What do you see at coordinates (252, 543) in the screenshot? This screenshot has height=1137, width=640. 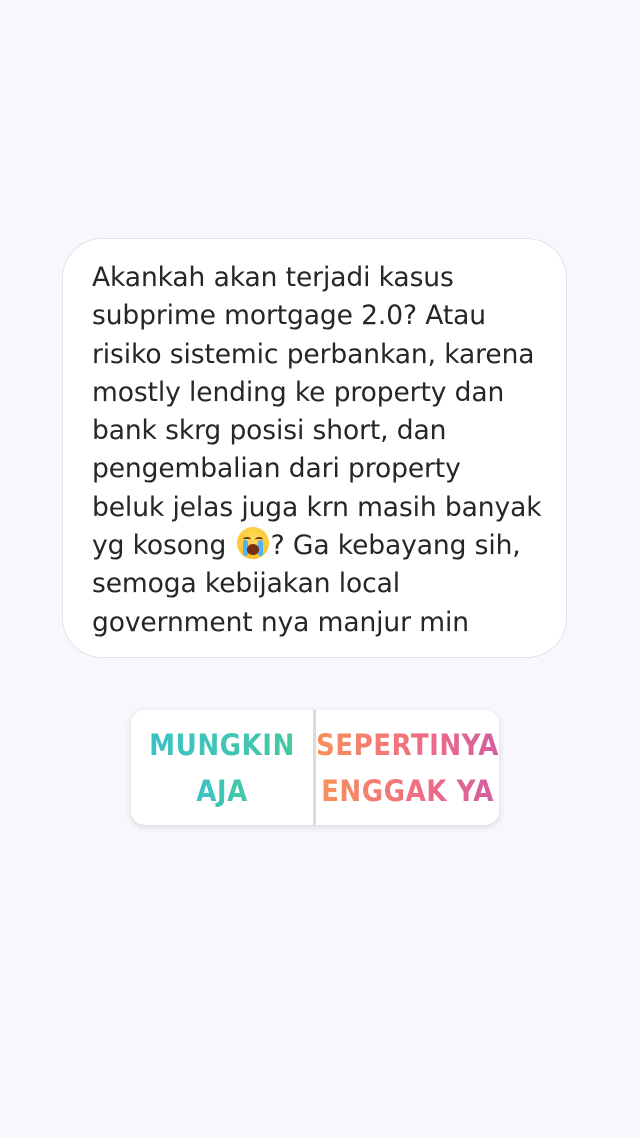 I see `loudly-crying-face-icon` at bounding box center [252, 543].